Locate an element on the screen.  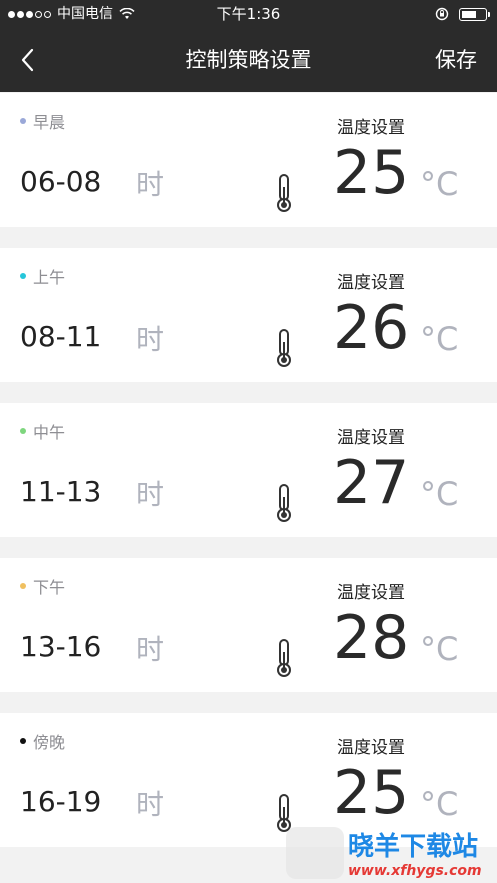
period-name: 早晨 is located at coordinates (49, 122).